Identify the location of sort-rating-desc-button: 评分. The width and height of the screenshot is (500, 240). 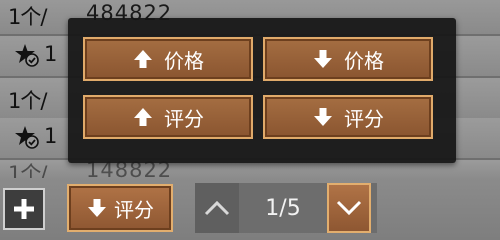
(348, 117).